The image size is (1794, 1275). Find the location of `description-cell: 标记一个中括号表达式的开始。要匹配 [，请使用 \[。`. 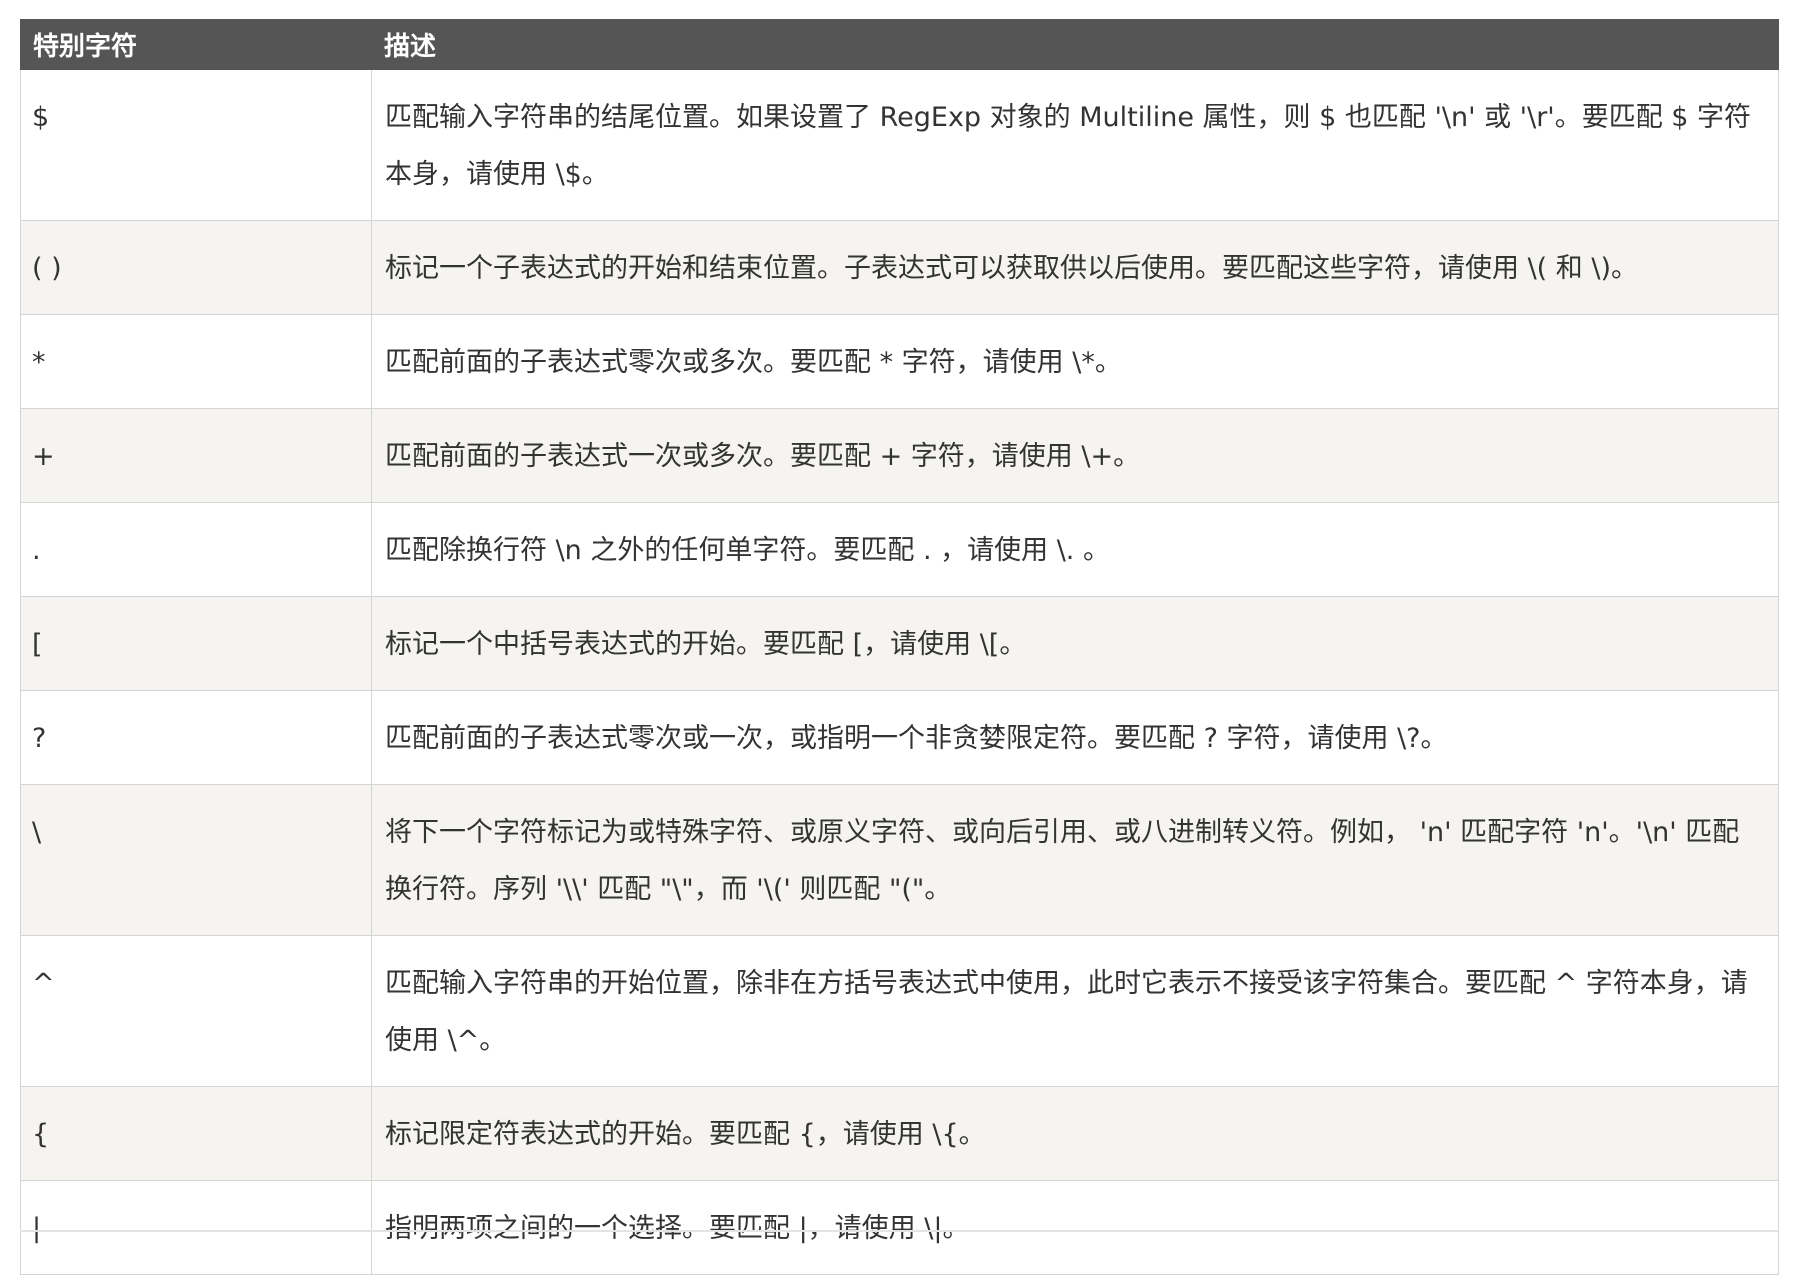

description-cell: 标记一个中括号表达式的开始。要匹配 [，请使用 \[。 is located at coordinates (1075, 643).